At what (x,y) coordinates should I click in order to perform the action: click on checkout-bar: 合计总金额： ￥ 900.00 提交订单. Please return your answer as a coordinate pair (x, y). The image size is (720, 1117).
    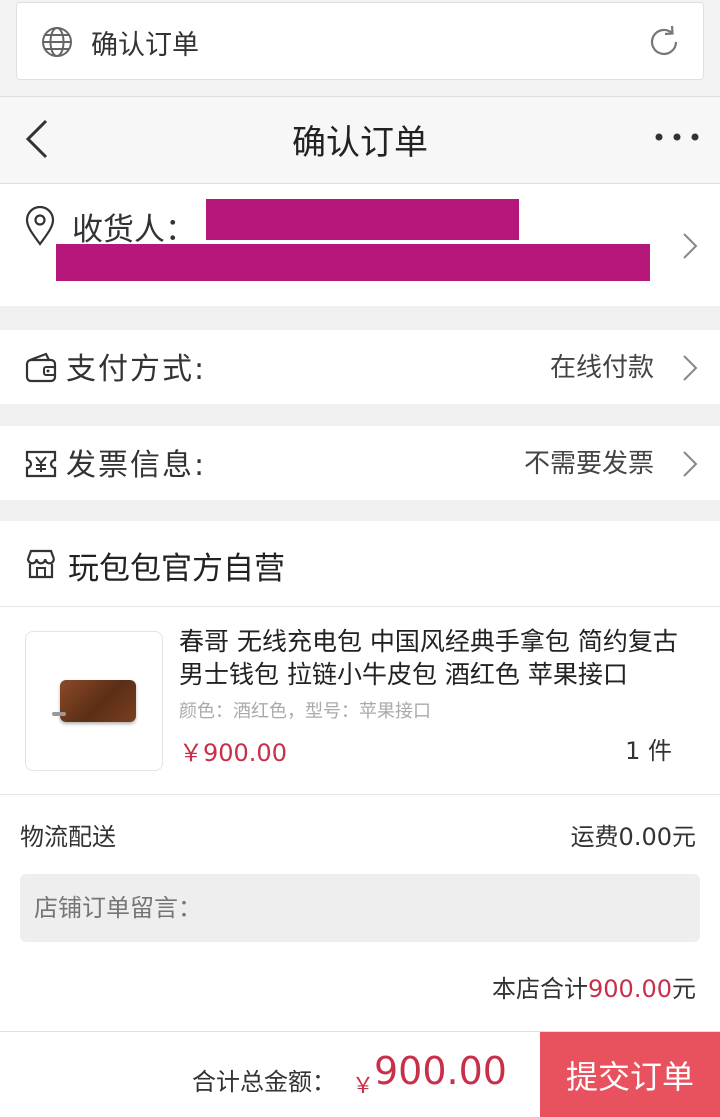
    Looking at the image, I should click on (360, 1074).